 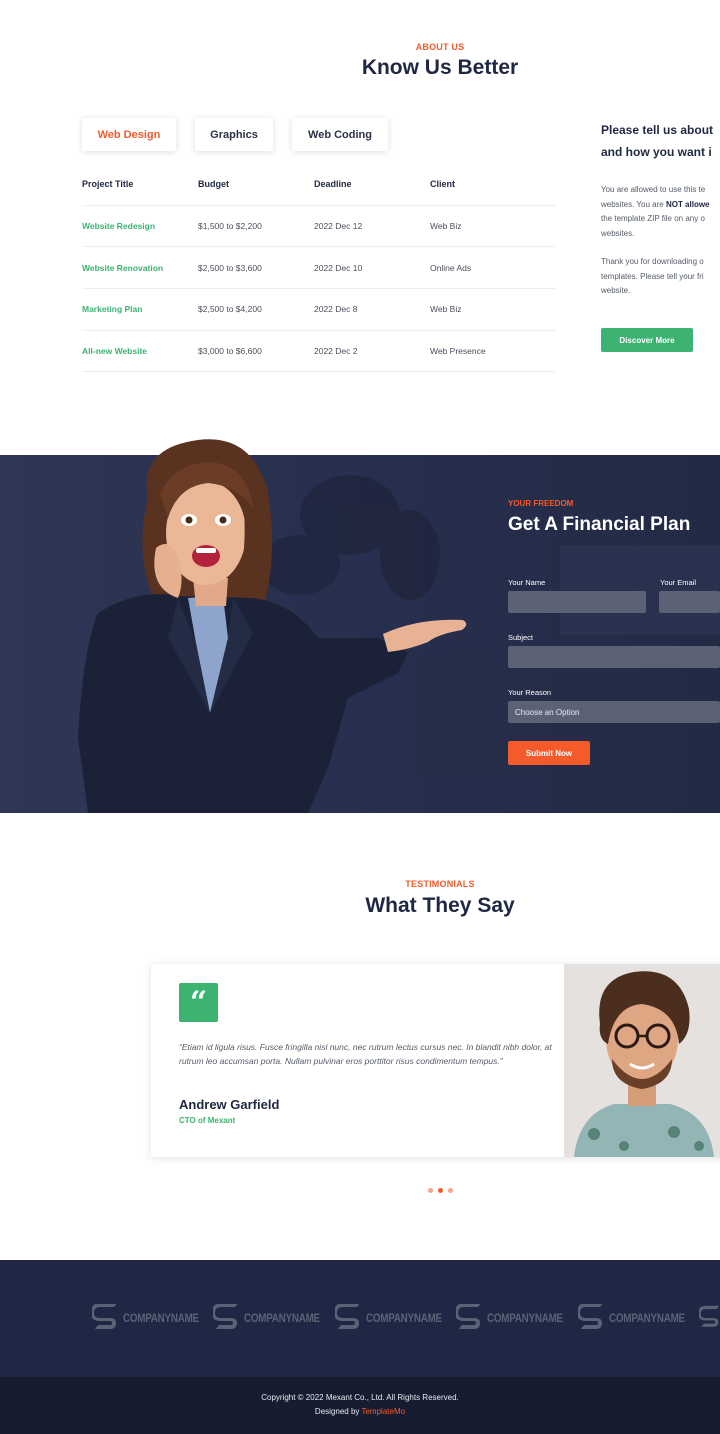 What do you see at coordinates (229, 1104) in the screenshot?
I see `testimonial-author-name: Andrew Garfield` at bounding box center [229, 1104].